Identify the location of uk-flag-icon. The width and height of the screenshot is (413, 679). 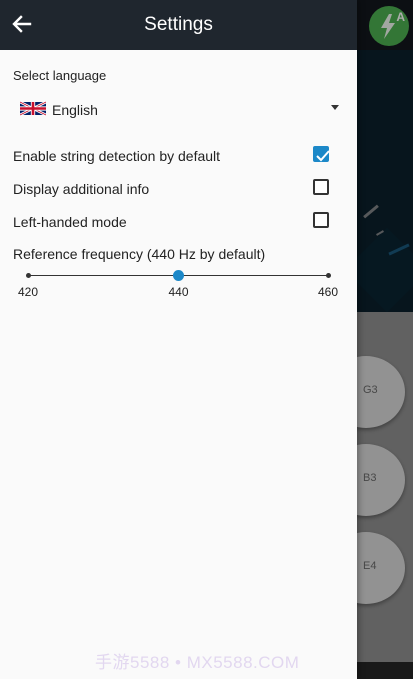
(33, 108).